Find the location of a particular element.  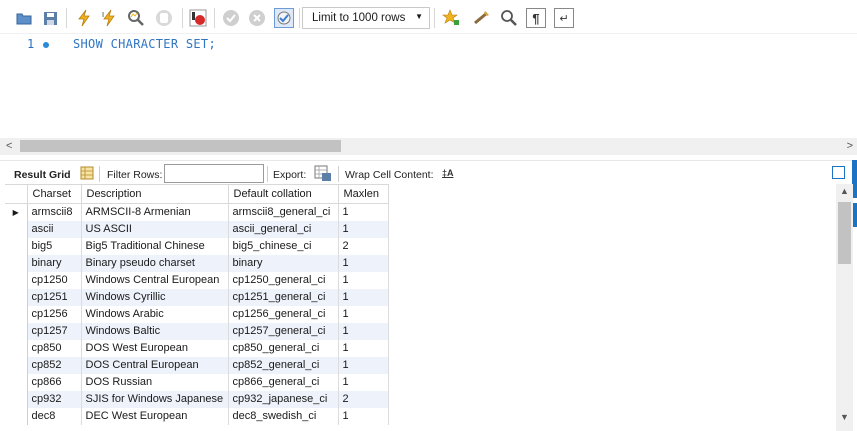

grid-icon is located at coordinates (87, 173).